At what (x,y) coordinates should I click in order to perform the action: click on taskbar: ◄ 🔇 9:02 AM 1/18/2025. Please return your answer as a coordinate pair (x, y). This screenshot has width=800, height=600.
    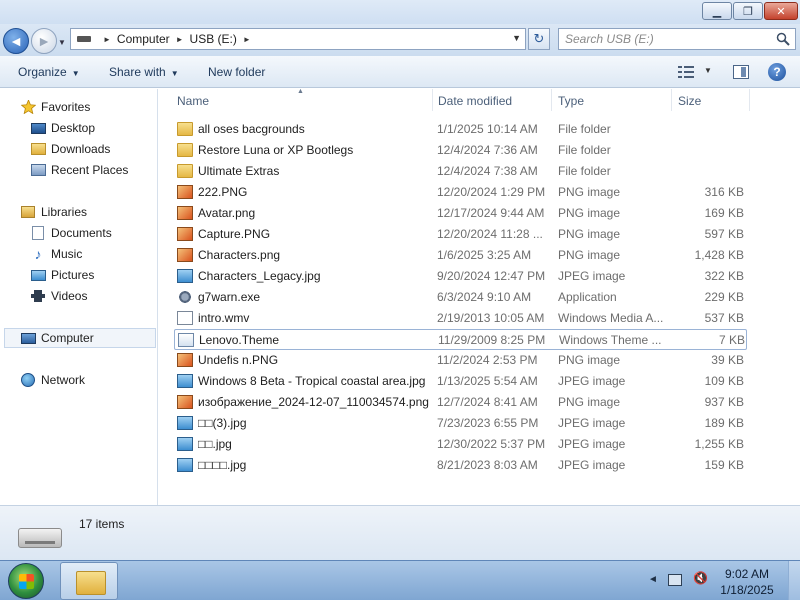
    Looking at the image, I should click on (400, 580).